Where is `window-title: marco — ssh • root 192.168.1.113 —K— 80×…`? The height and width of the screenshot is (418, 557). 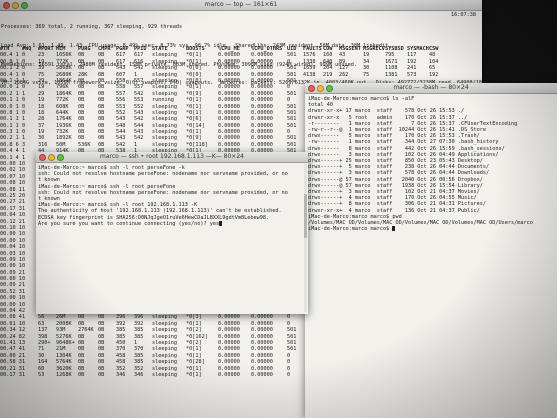 window-title: marco — ssh • root 192.168.1.113 —K— 80×… is located at coordinates (172, 156).